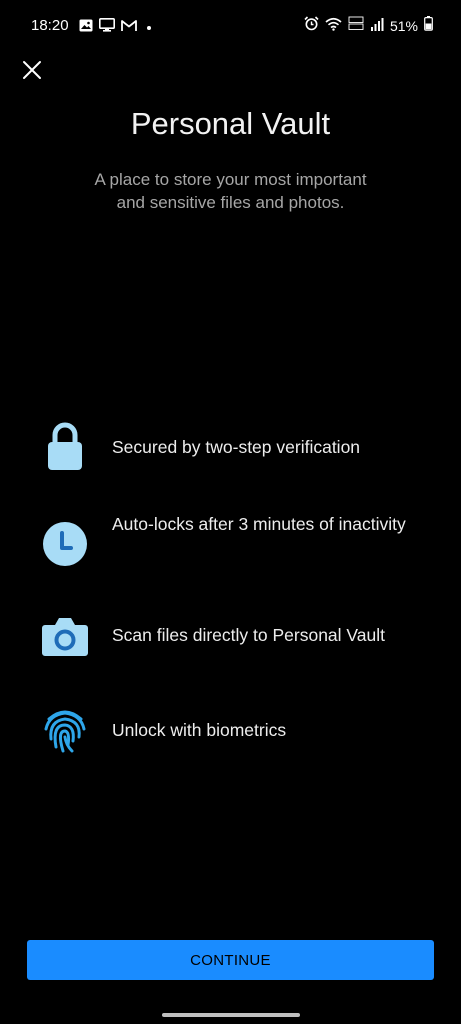 The image size is (461, 1024). I want to click on status-left-icons, so click(115, 27).